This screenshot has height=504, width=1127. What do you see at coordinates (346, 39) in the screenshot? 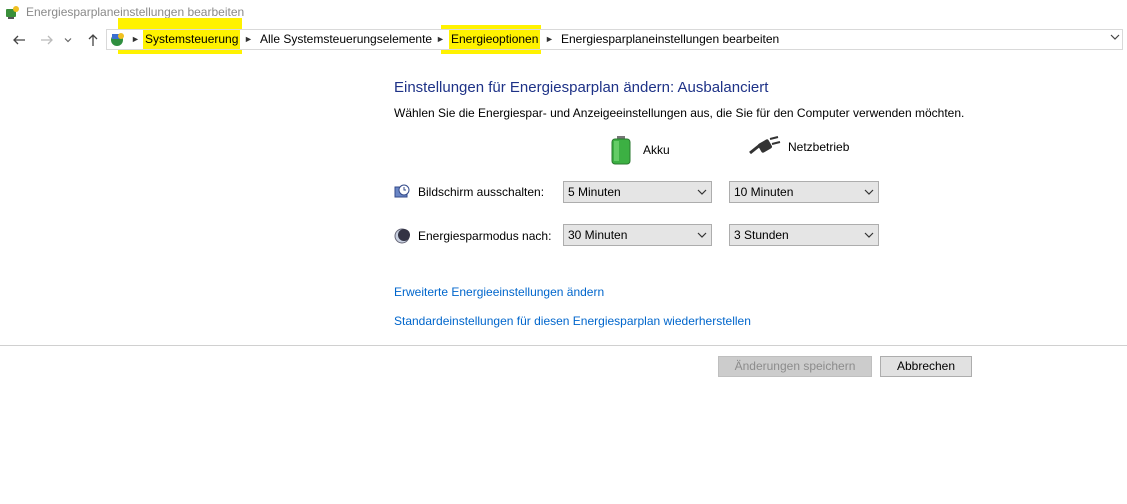
I see `breadcrumb-alle-systemsteuerungselemente: Alle Systemsteuerungselemente` at bounding box center [346, 39].